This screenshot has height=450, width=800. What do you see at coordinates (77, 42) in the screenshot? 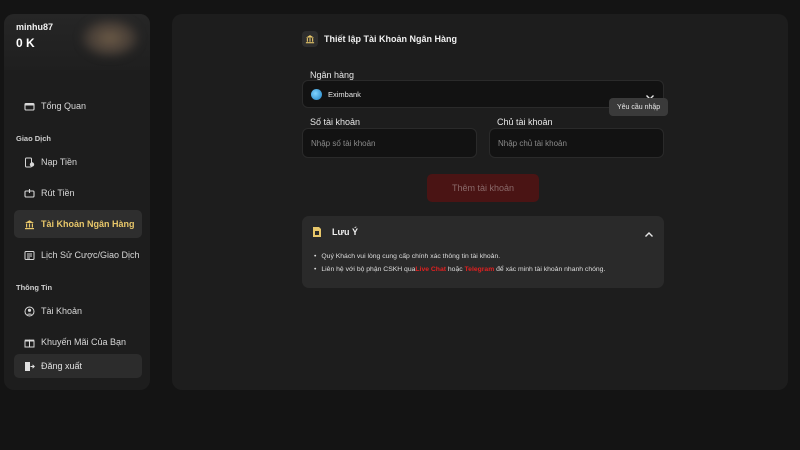
I see `account-summary: minhu87 0 K` at bounding box center [77, 42].